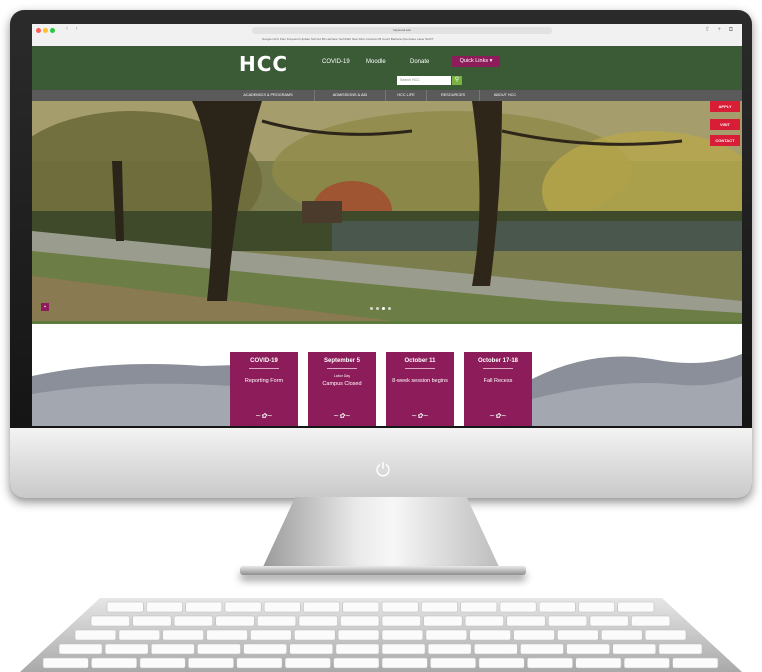 The image size is (762, 672). Describe the element at coordinates (45, 307) in the screenshot. I see `hero-pause-button: ▪` at that location.